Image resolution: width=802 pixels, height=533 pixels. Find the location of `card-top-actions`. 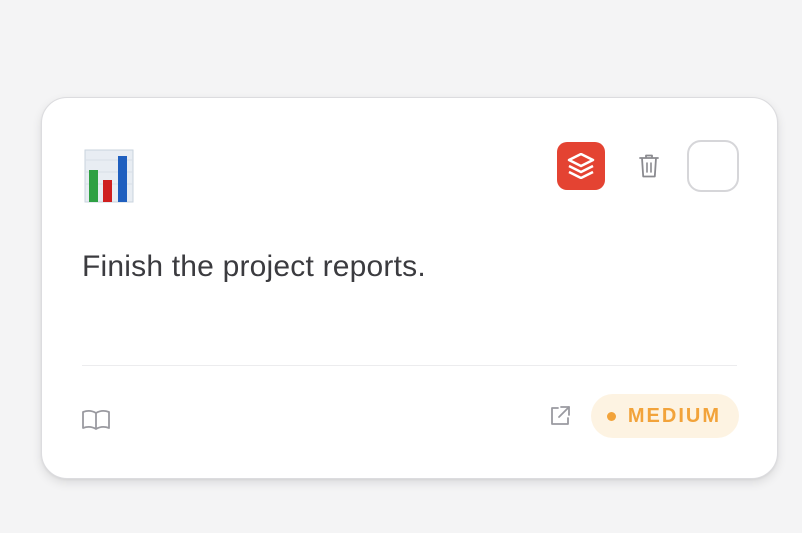

card-top-actions is located at coordinates (648, 166).